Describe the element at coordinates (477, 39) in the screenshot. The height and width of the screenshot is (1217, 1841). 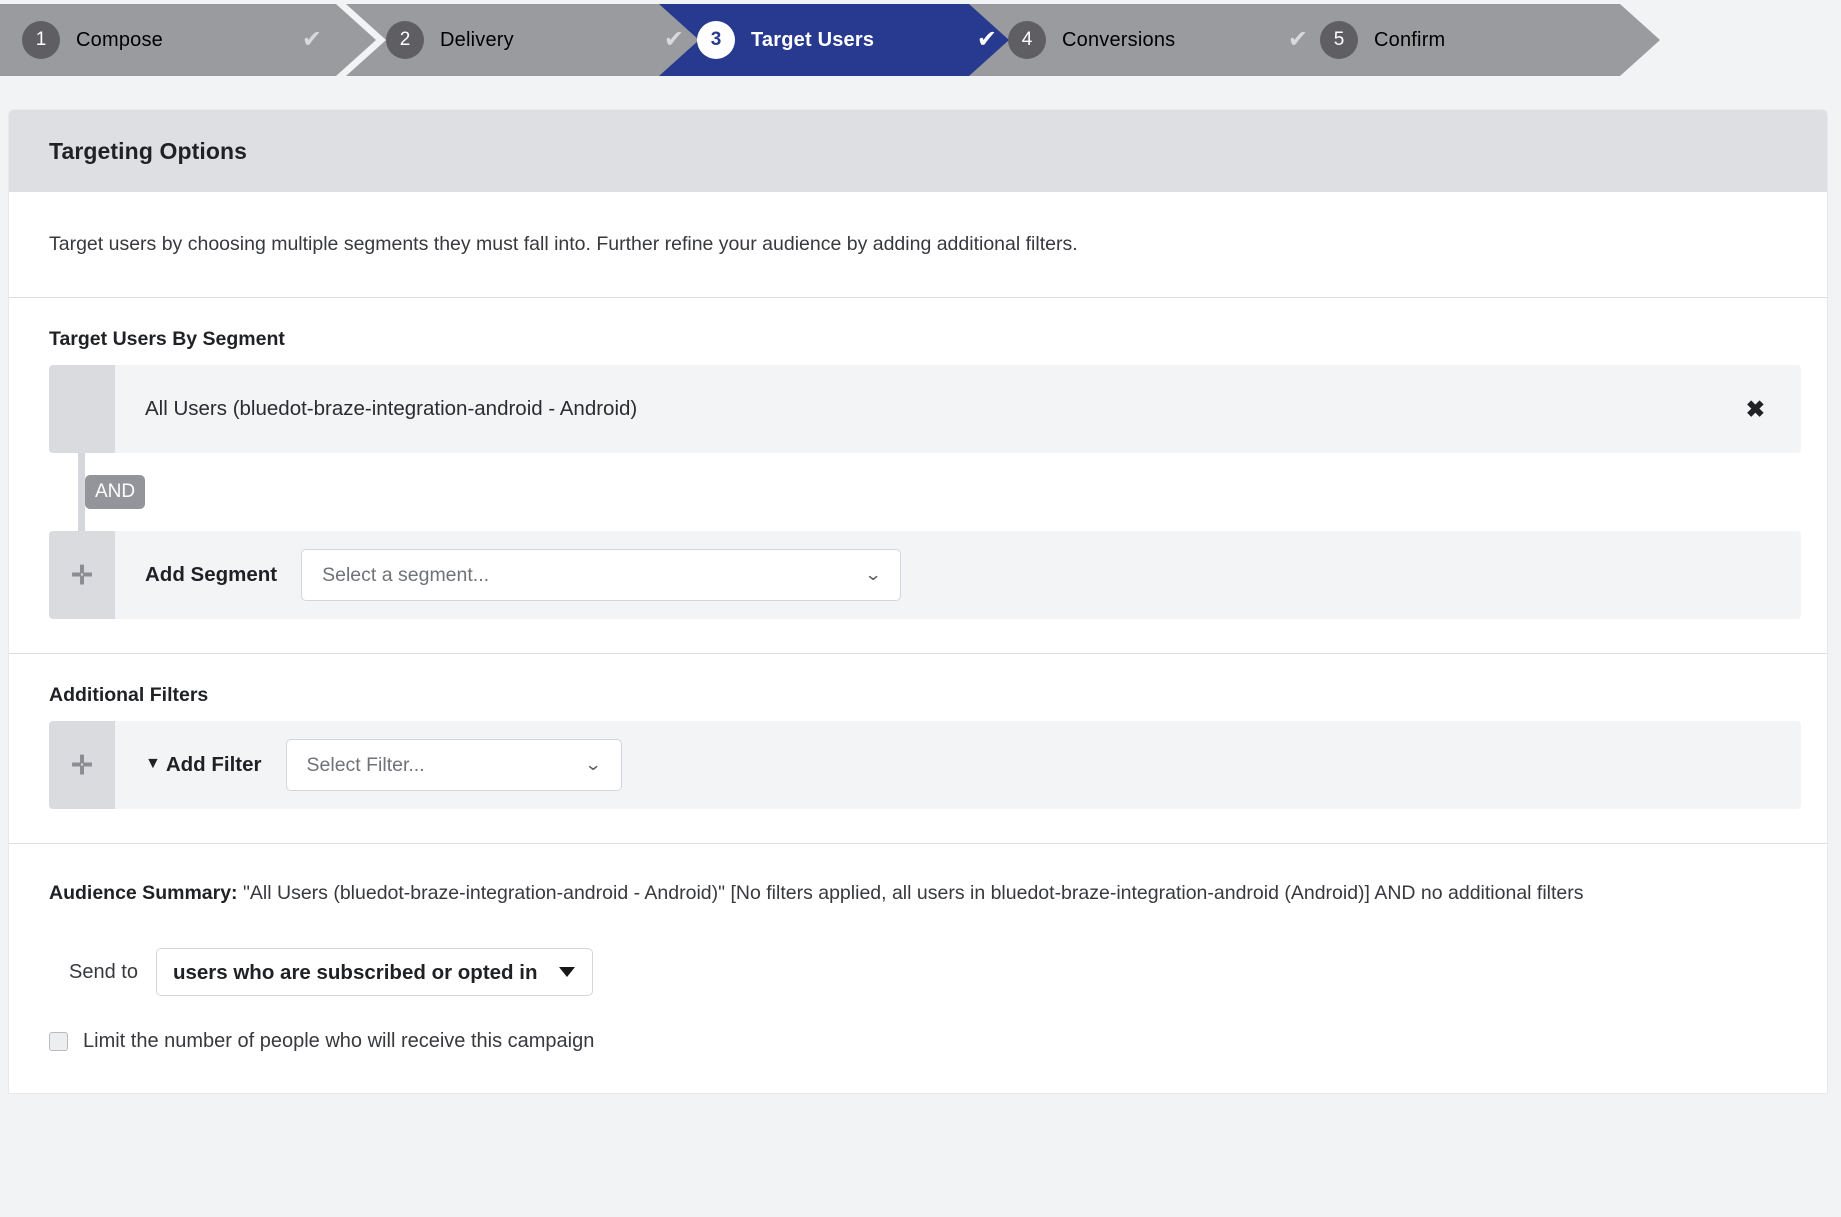
I see `step-label-delivery: Delivery` at that location.